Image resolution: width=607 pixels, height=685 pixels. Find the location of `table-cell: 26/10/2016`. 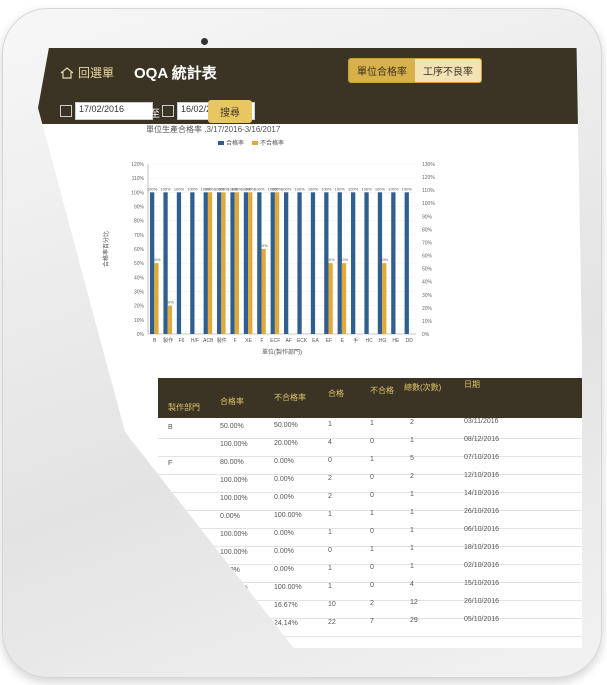

table-cell: 26/10/2016 is located at coordinates (482, 601).